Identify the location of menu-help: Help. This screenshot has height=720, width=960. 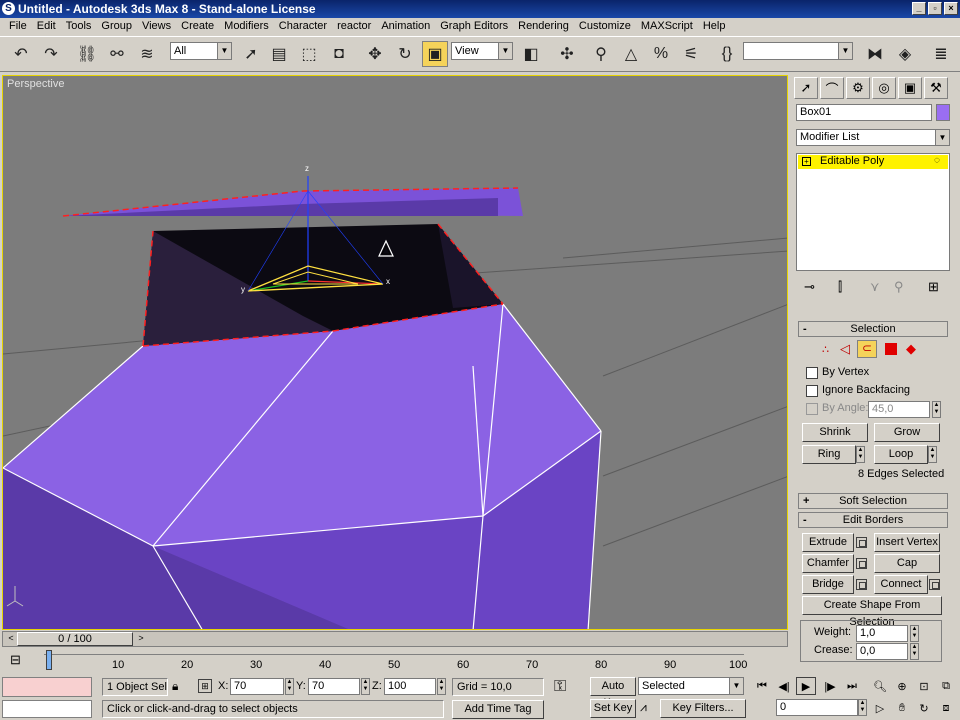
(714, 26).